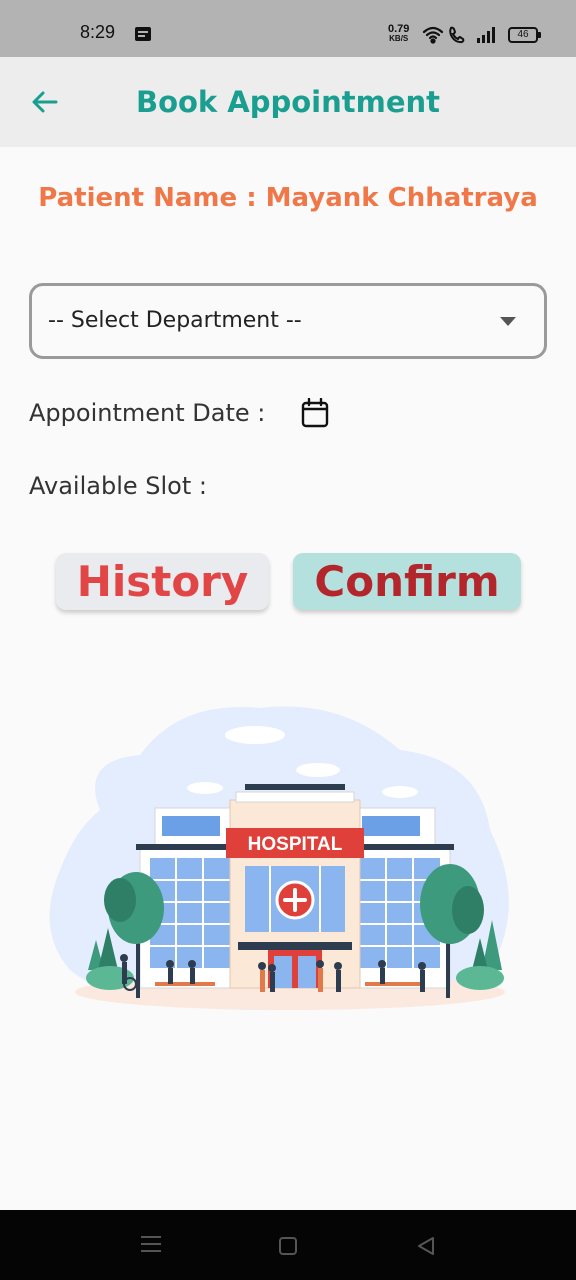  What do you see at coordinates (508, 321) in the screenshot?
I see `chevron-down-icon` at bounding box center [508, 321].